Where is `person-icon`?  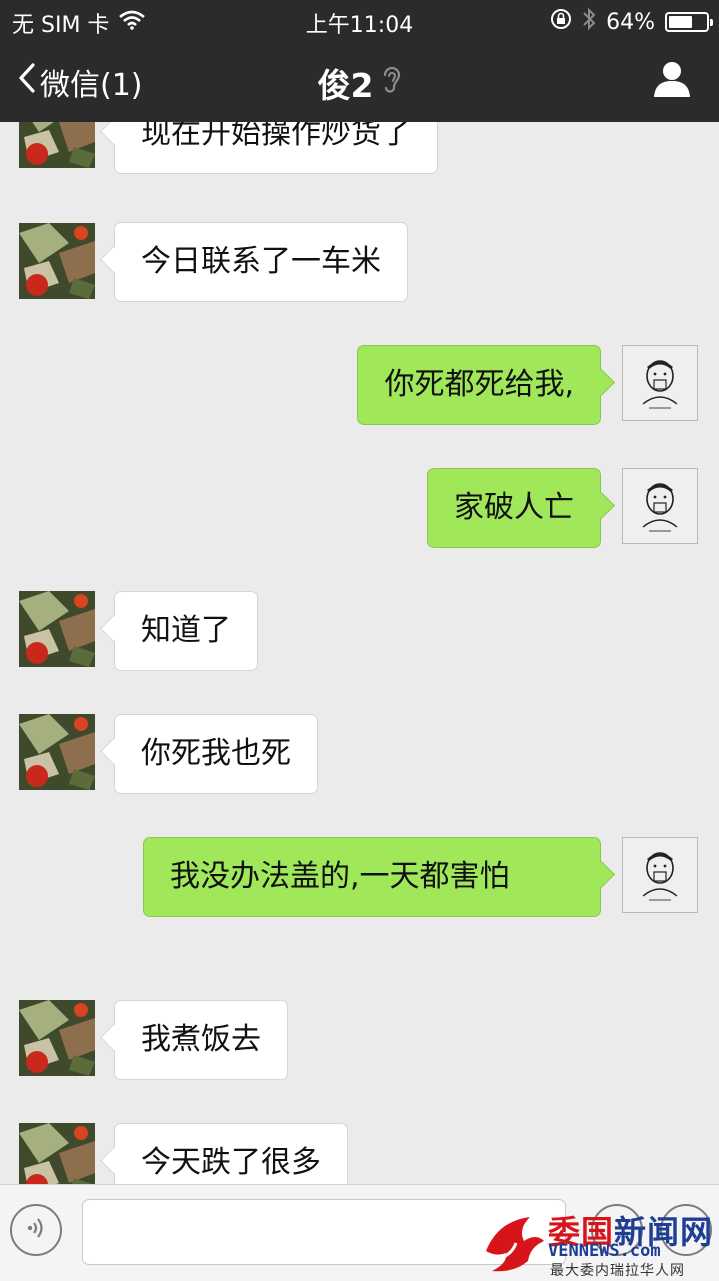 person-icon is located at coordinates (672, 82).